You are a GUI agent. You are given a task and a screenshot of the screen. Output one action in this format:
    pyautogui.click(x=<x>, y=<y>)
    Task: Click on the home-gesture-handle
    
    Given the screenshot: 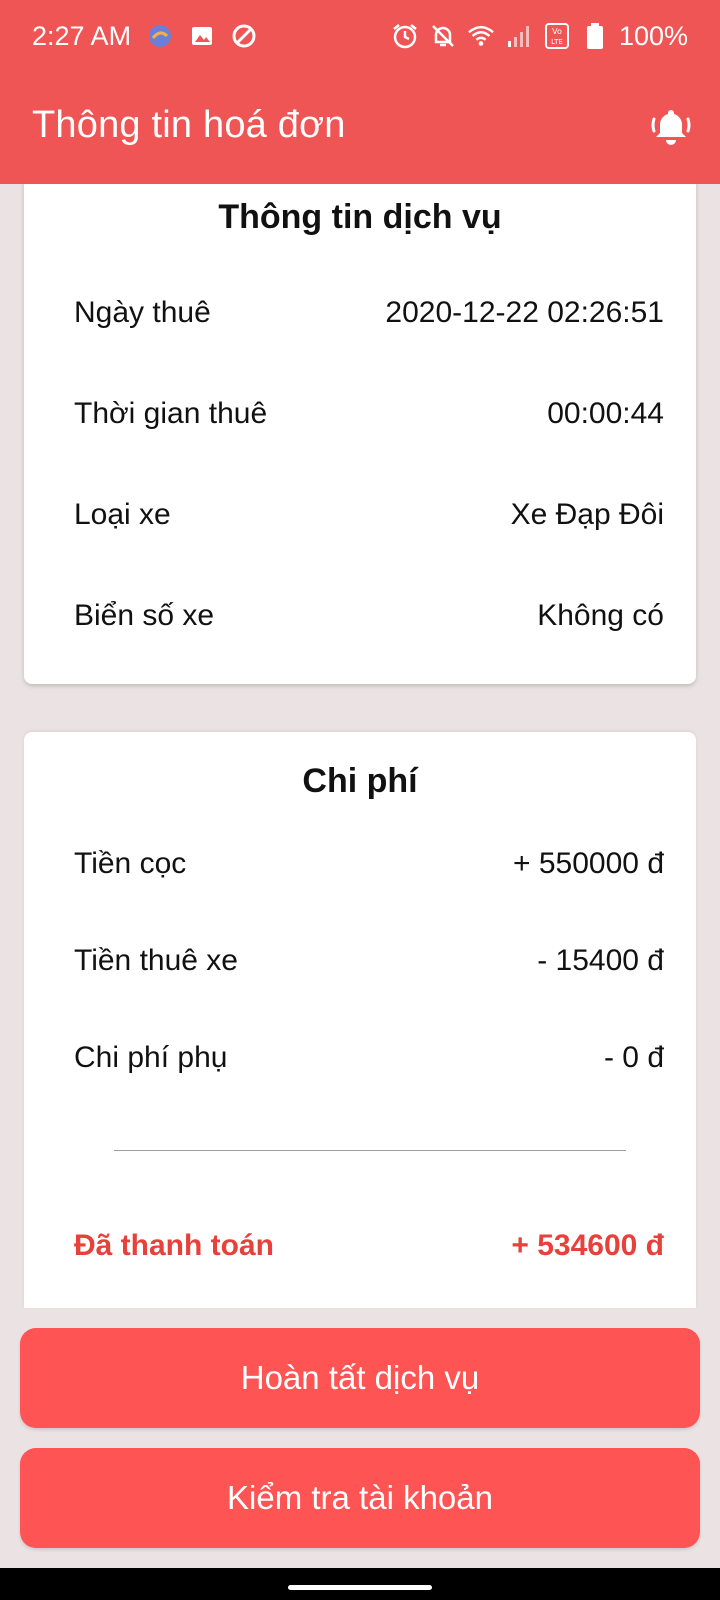 What is the action you would take?
    pyautogui.click(x=360, y=1587)
    